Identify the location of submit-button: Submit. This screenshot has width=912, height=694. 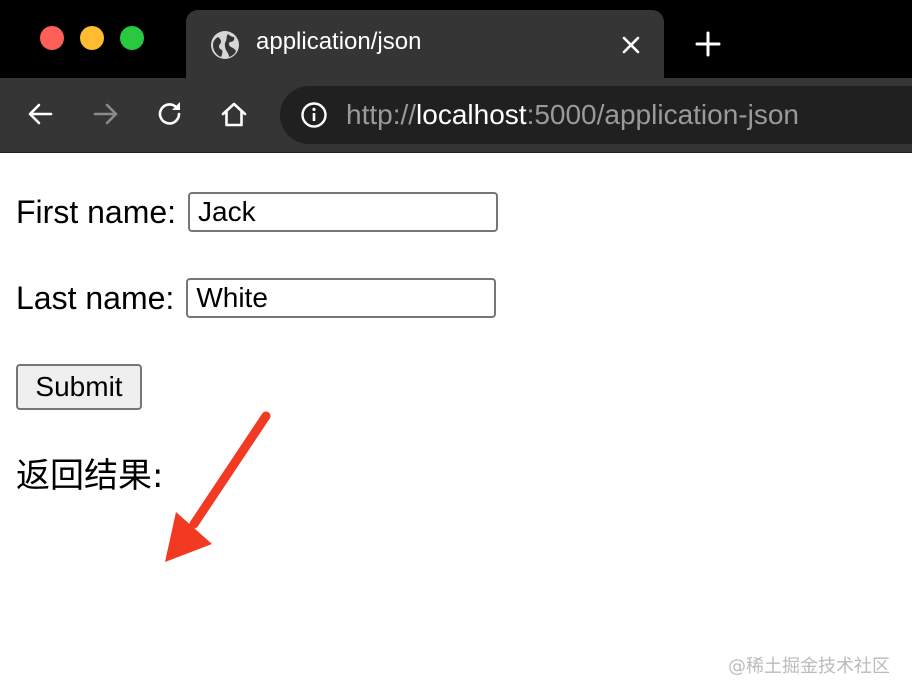
(79, 387).